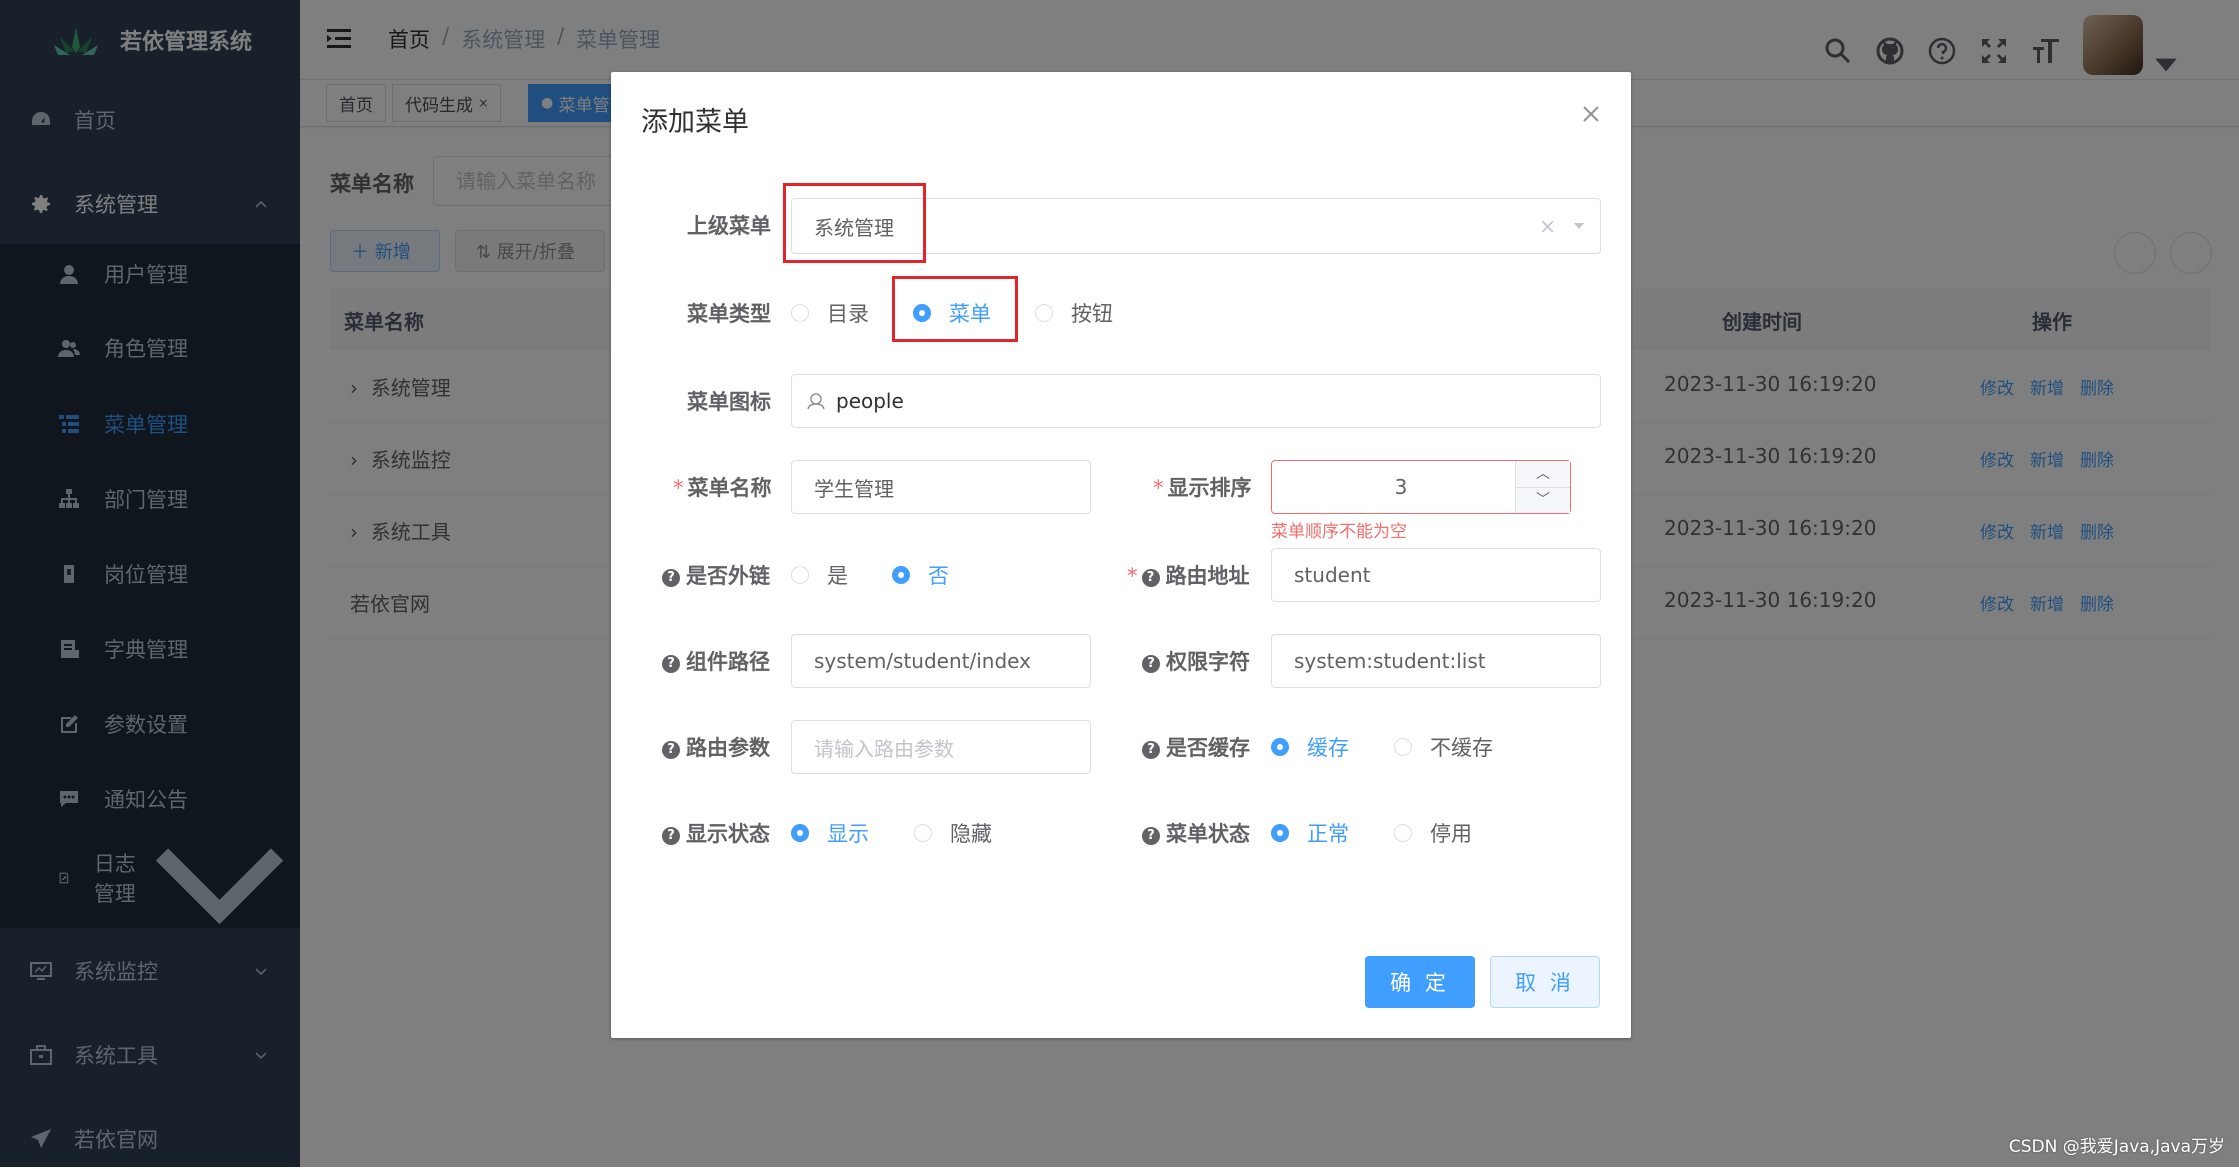 The width and height of the screenshot is (2239, 1169). Describe the element at coordinates (2116, 1147) in the screenshot. I see `watermark: CSDN @我爱Java,Java万岁` at that location.